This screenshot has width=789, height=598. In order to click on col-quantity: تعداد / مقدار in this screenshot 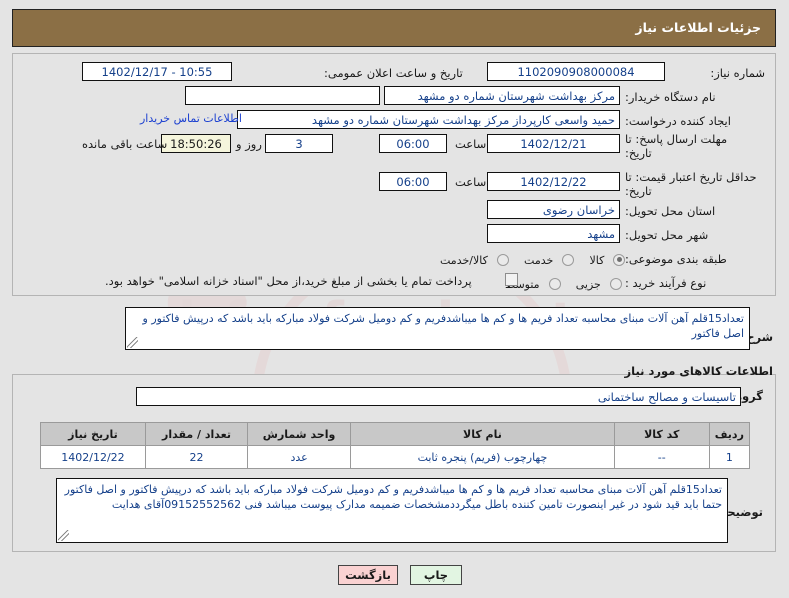, I will do `click(196, 434)`.